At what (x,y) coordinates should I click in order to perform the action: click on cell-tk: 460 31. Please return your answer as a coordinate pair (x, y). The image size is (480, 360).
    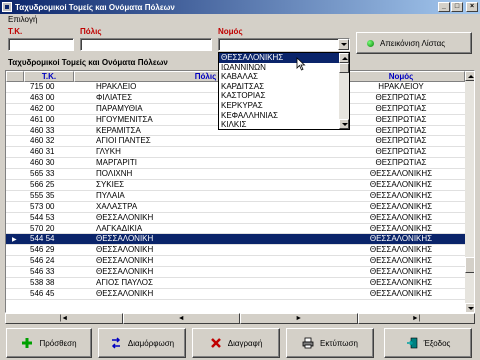
    Looking at the image, I should click on (42, 152).